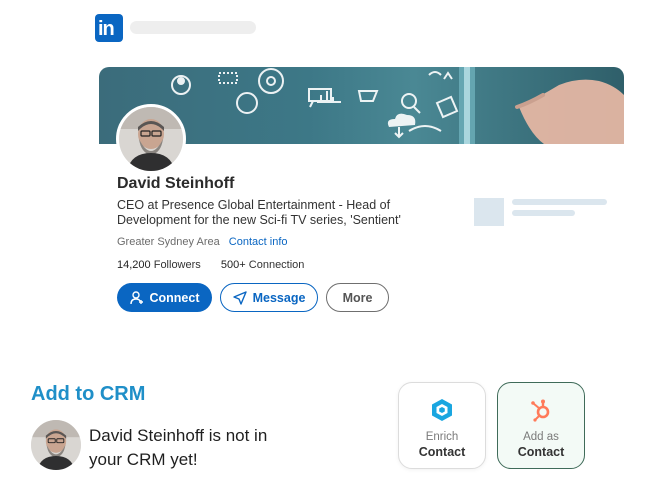  Describe the element at coordinates (106, 29) in the screenshot. I see `linkedin-logo-text: in` at that location.